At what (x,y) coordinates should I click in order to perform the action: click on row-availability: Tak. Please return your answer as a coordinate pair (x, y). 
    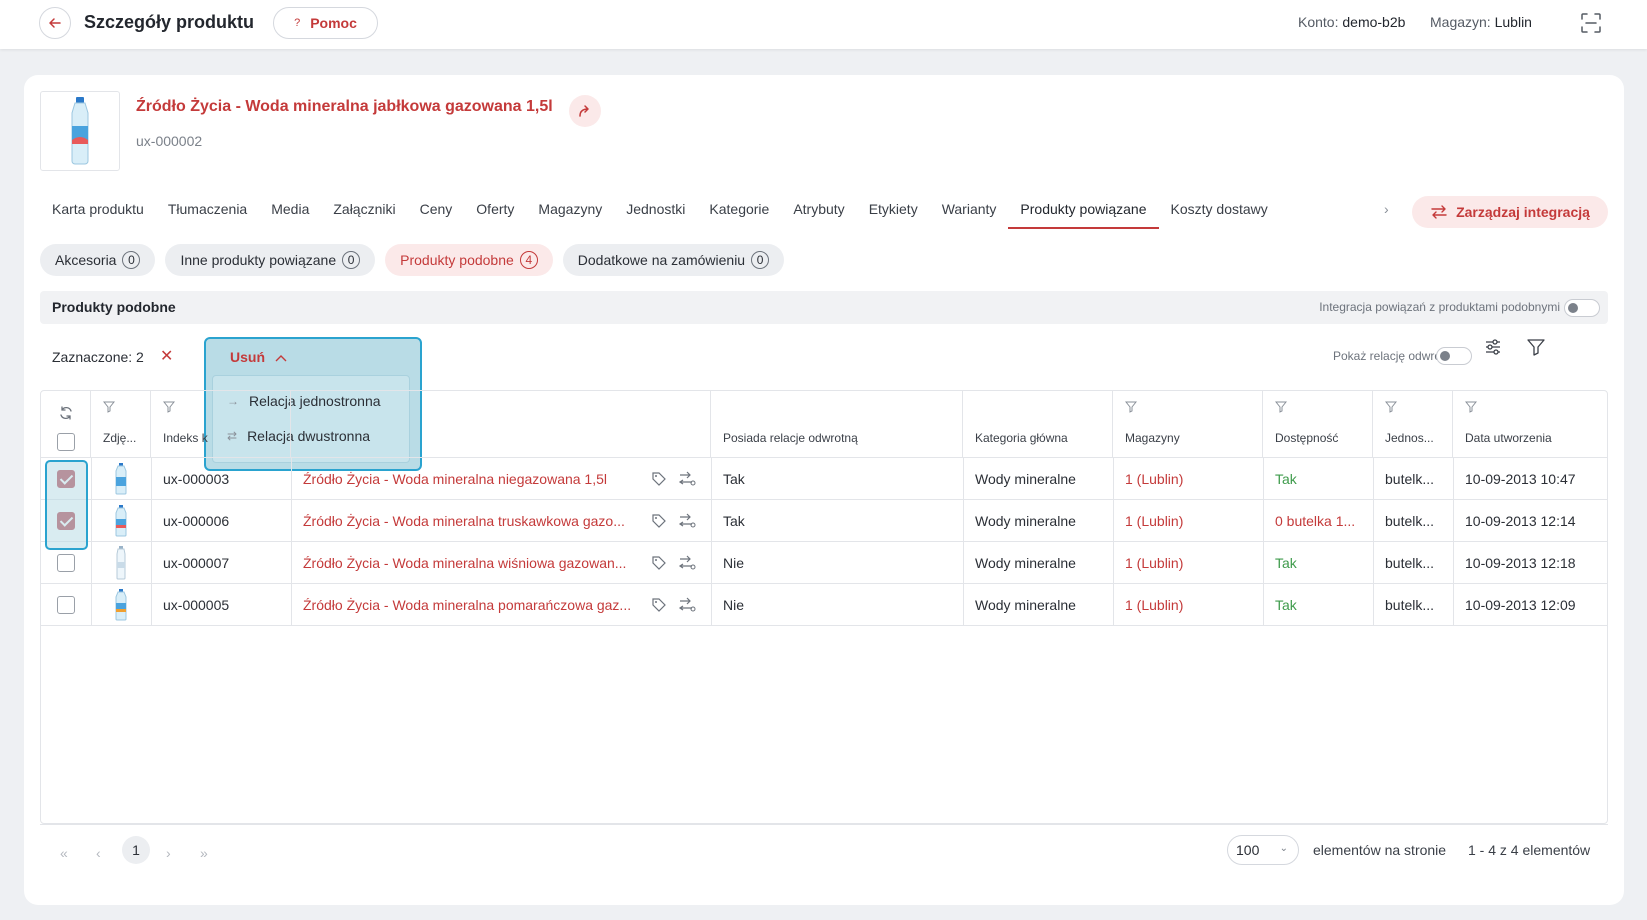
    Looking at the image, I should click on (1286, 605).